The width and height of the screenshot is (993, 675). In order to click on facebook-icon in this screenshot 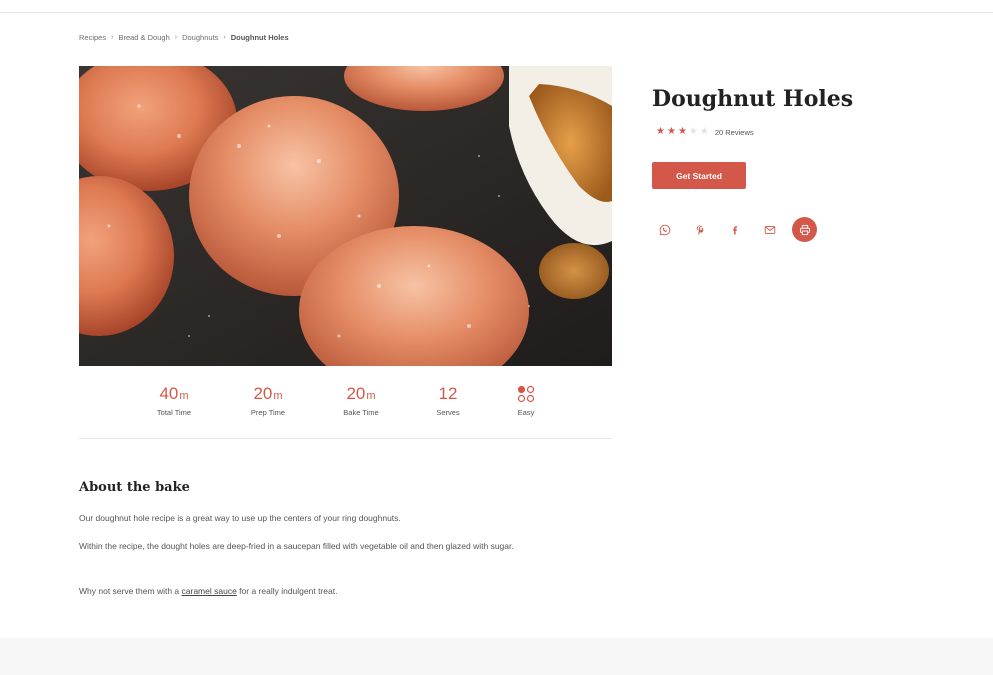, I will do `click(734, 229)`.